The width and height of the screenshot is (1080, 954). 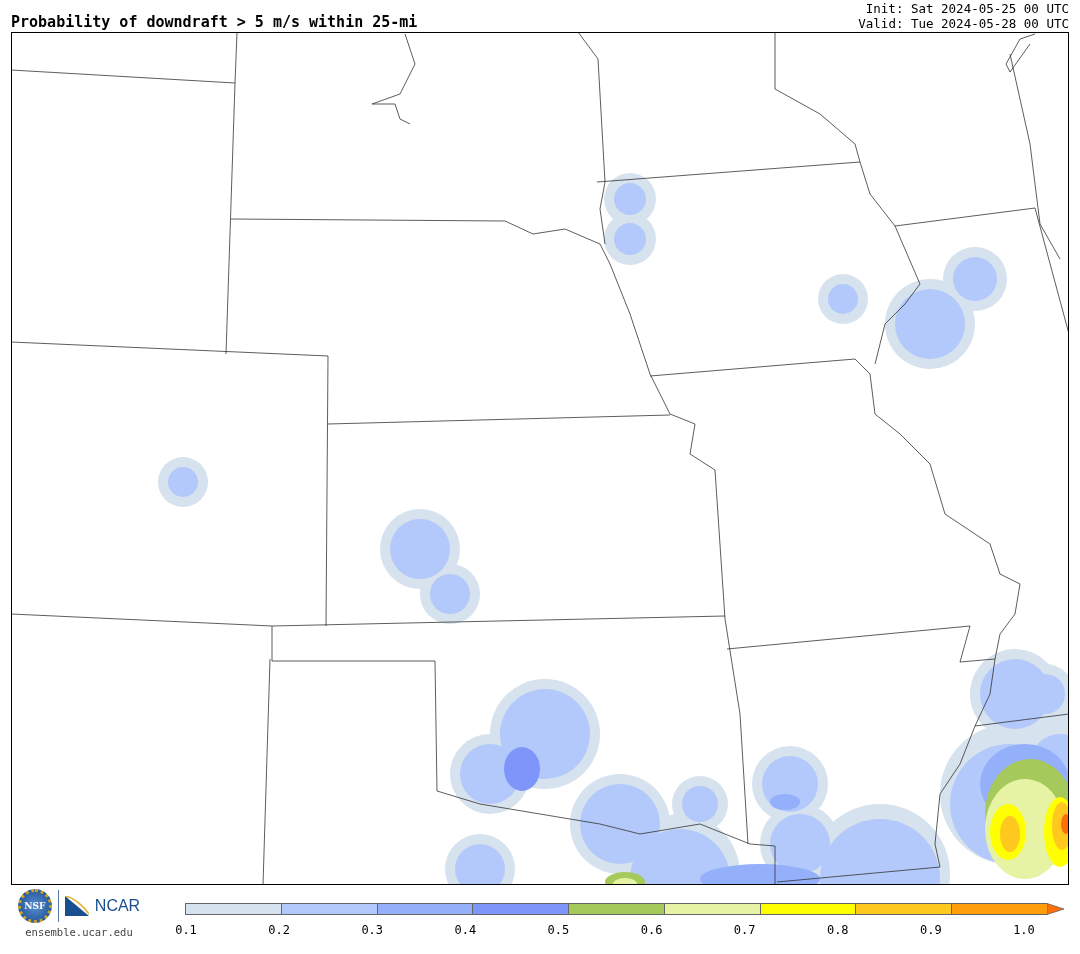 What do you see at coordinates (186, 930) in the screenshot?
I see `colorbar-tick-label: 0.1` at bounding box center [186, 930].